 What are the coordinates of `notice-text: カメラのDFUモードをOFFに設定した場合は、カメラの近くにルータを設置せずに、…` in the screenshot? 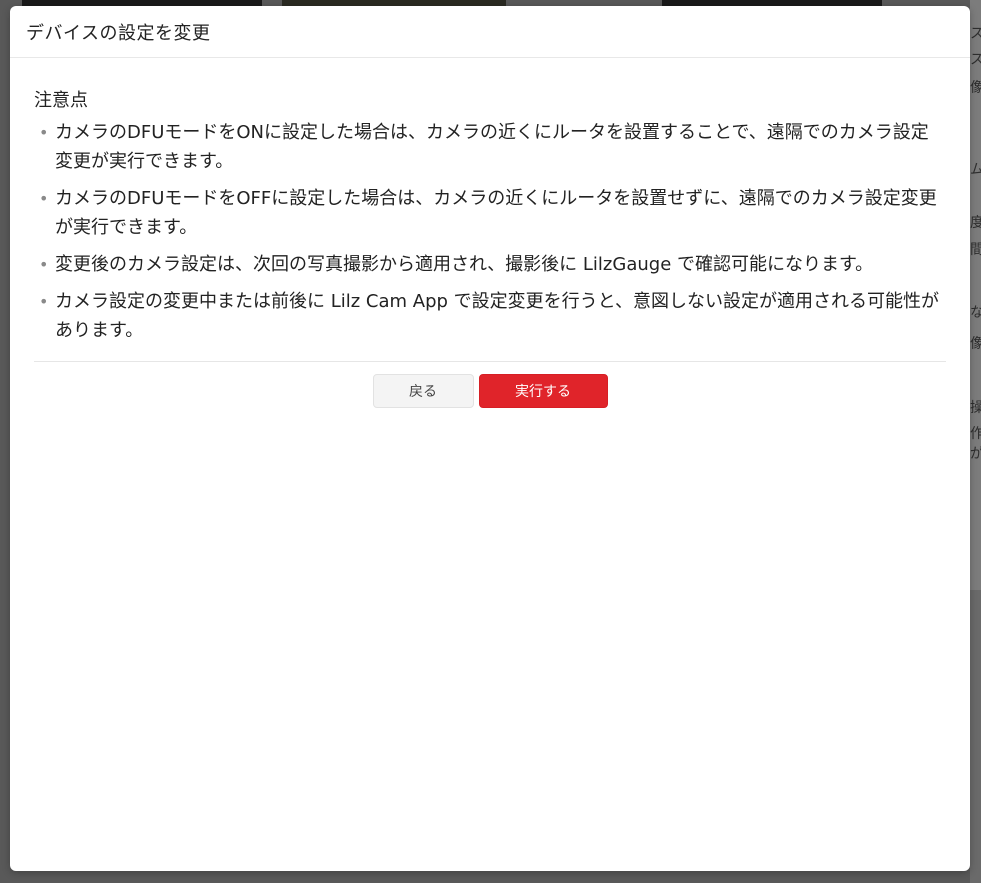 It's located at (496, 213).